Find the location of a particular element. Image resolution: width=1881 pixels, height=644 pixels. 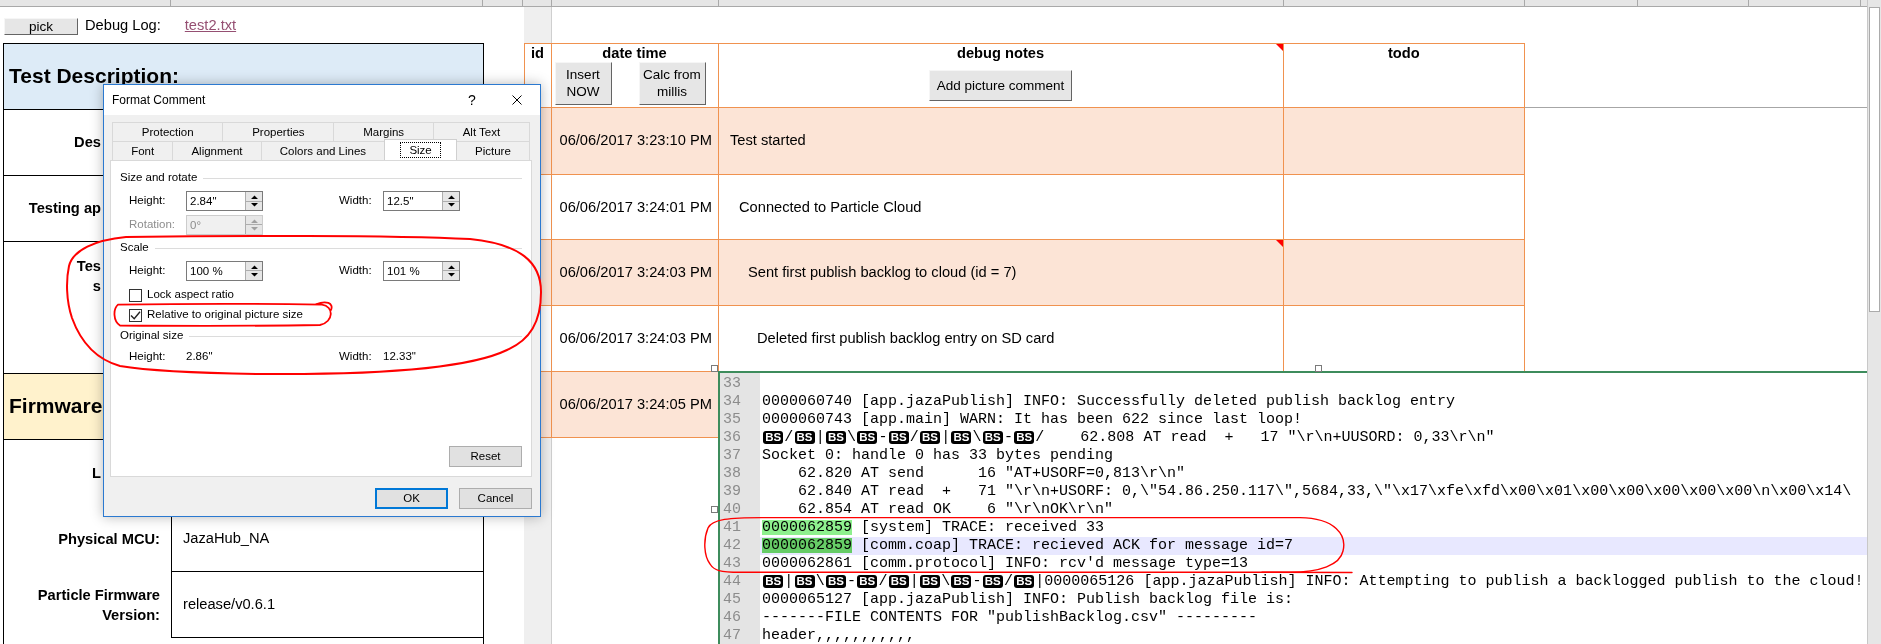

log-text: / 62.808 AT read + 17 "\r\n+UUSORD: 0,33\r\n" is located at coordinates (1265, 437).